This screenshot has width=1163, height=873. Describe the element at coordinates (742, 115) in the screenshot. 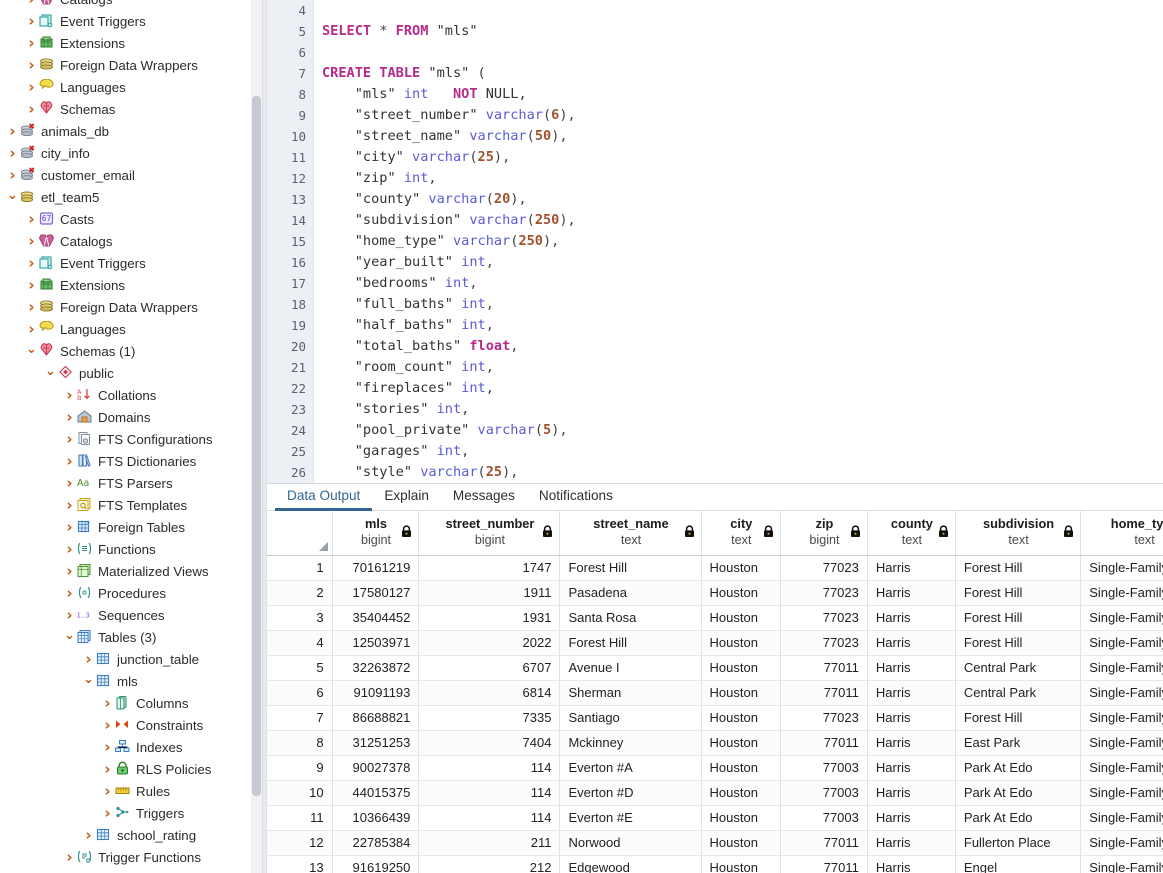

I see `code-line: "street_number" varchar(6),` at that location.